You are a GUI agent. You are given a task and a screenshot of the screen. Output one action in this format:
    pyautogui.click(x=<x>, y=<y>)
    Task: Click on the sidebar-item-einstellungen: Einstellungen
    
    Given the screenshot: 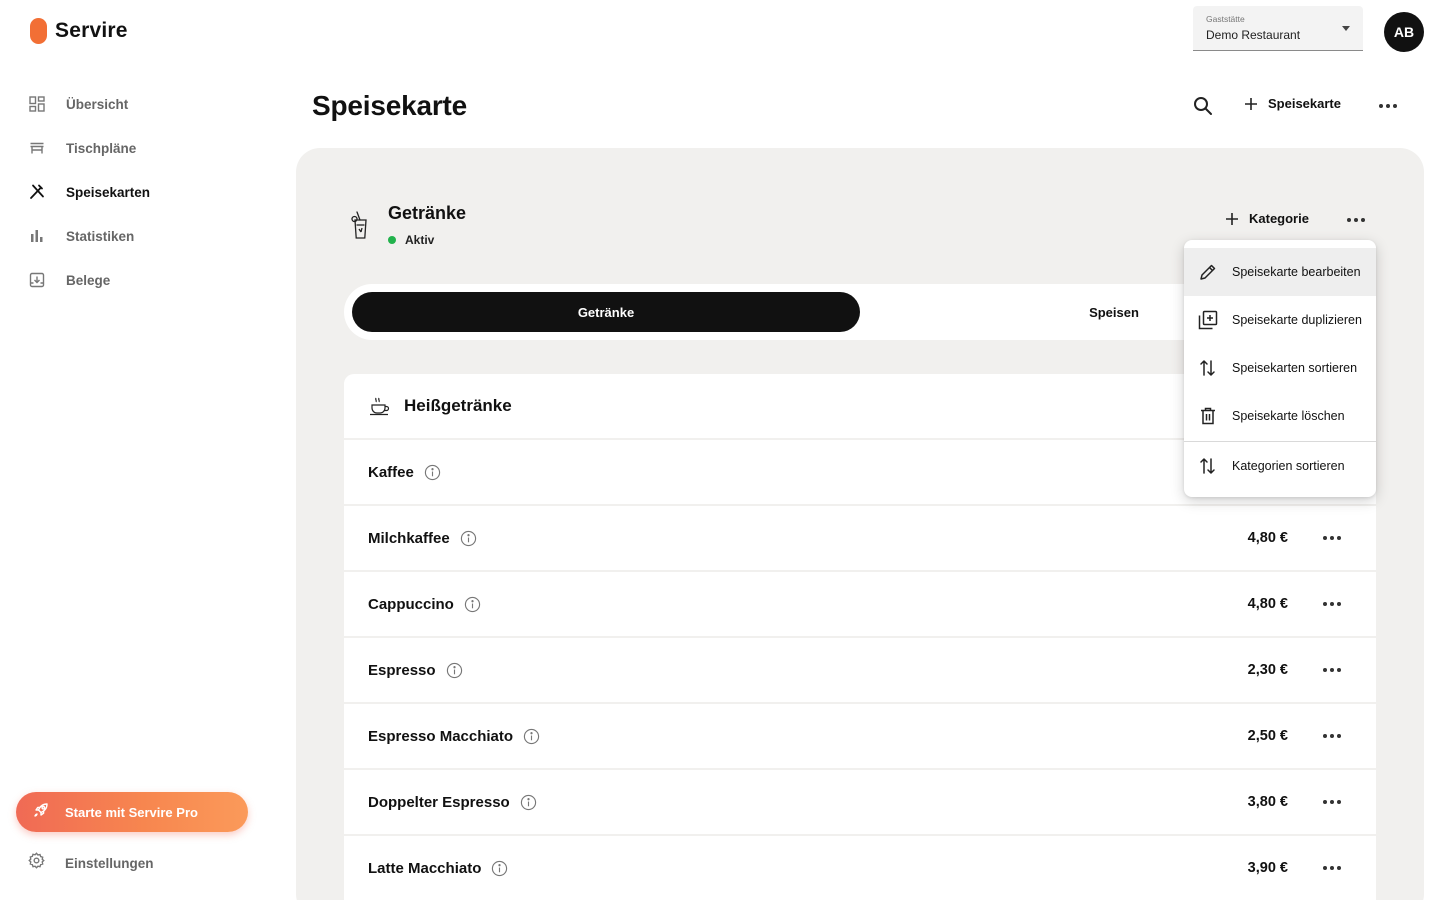 What is the action you would take?
    pyautogui.click(x=91, y=863)
    